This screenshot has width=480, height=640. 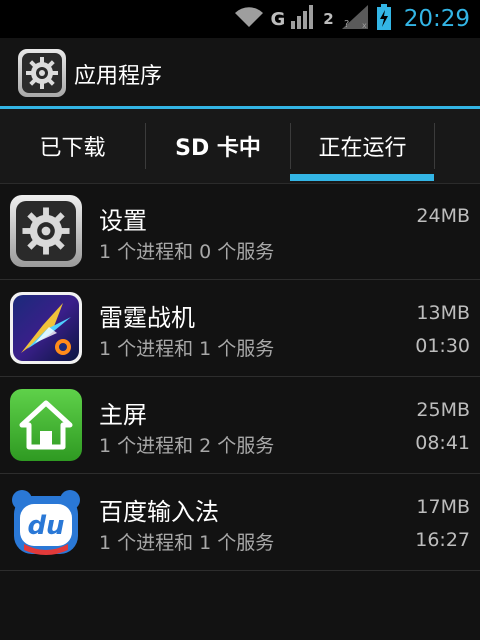 What do you see at coordinates (187, 446) in the screenshot?
I see `app-process-info: 1 个进程和 2 个服务` at bounding box center [187, 446].